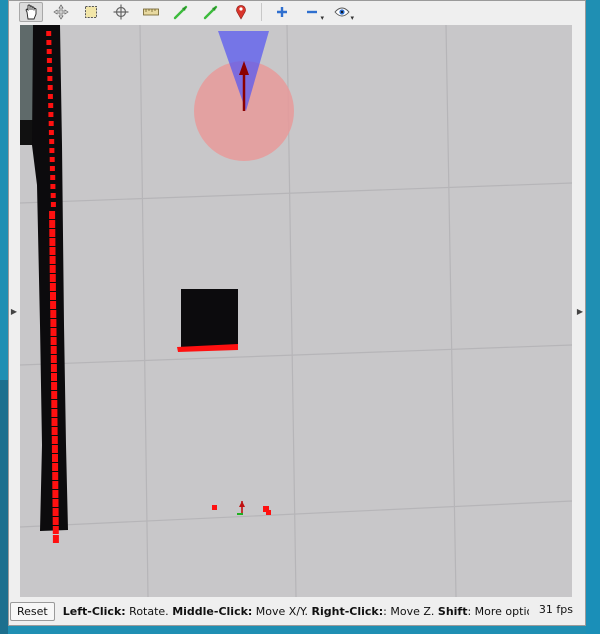 This screenshot has width=600, height=634. Describe the element at coordinates (410, 611) in the screenshot. I see `help-right-click-action: : Move Z.` at that location.